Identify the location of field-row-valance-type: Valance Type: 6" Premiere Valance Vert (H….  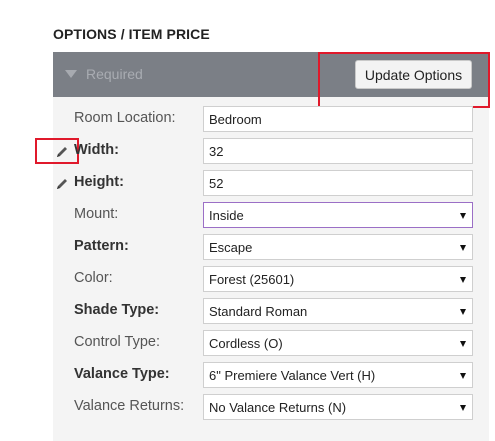
(247, 375).